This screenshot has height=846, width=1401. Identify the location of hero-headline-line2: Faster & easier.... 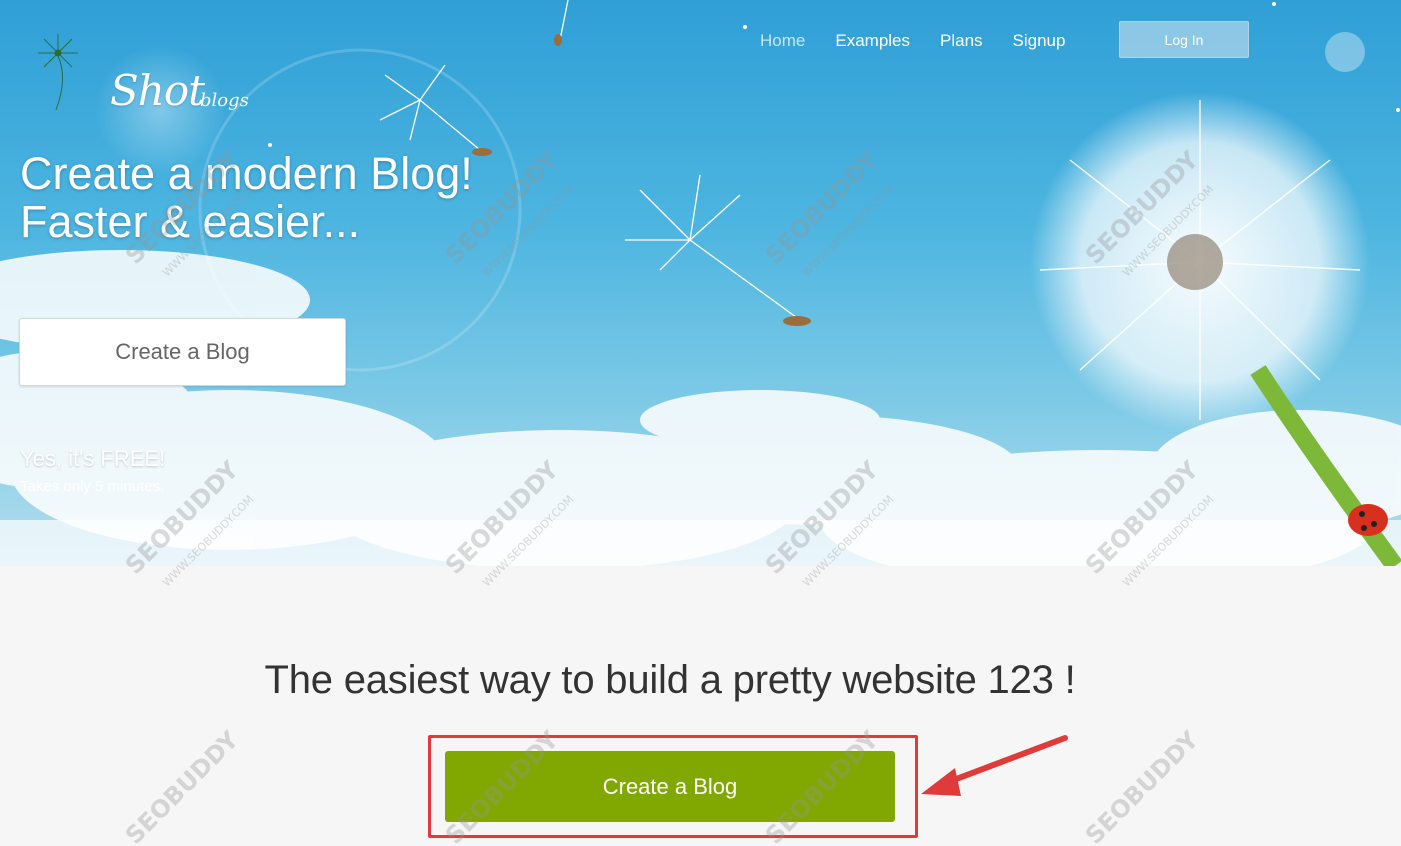
(190, 221).